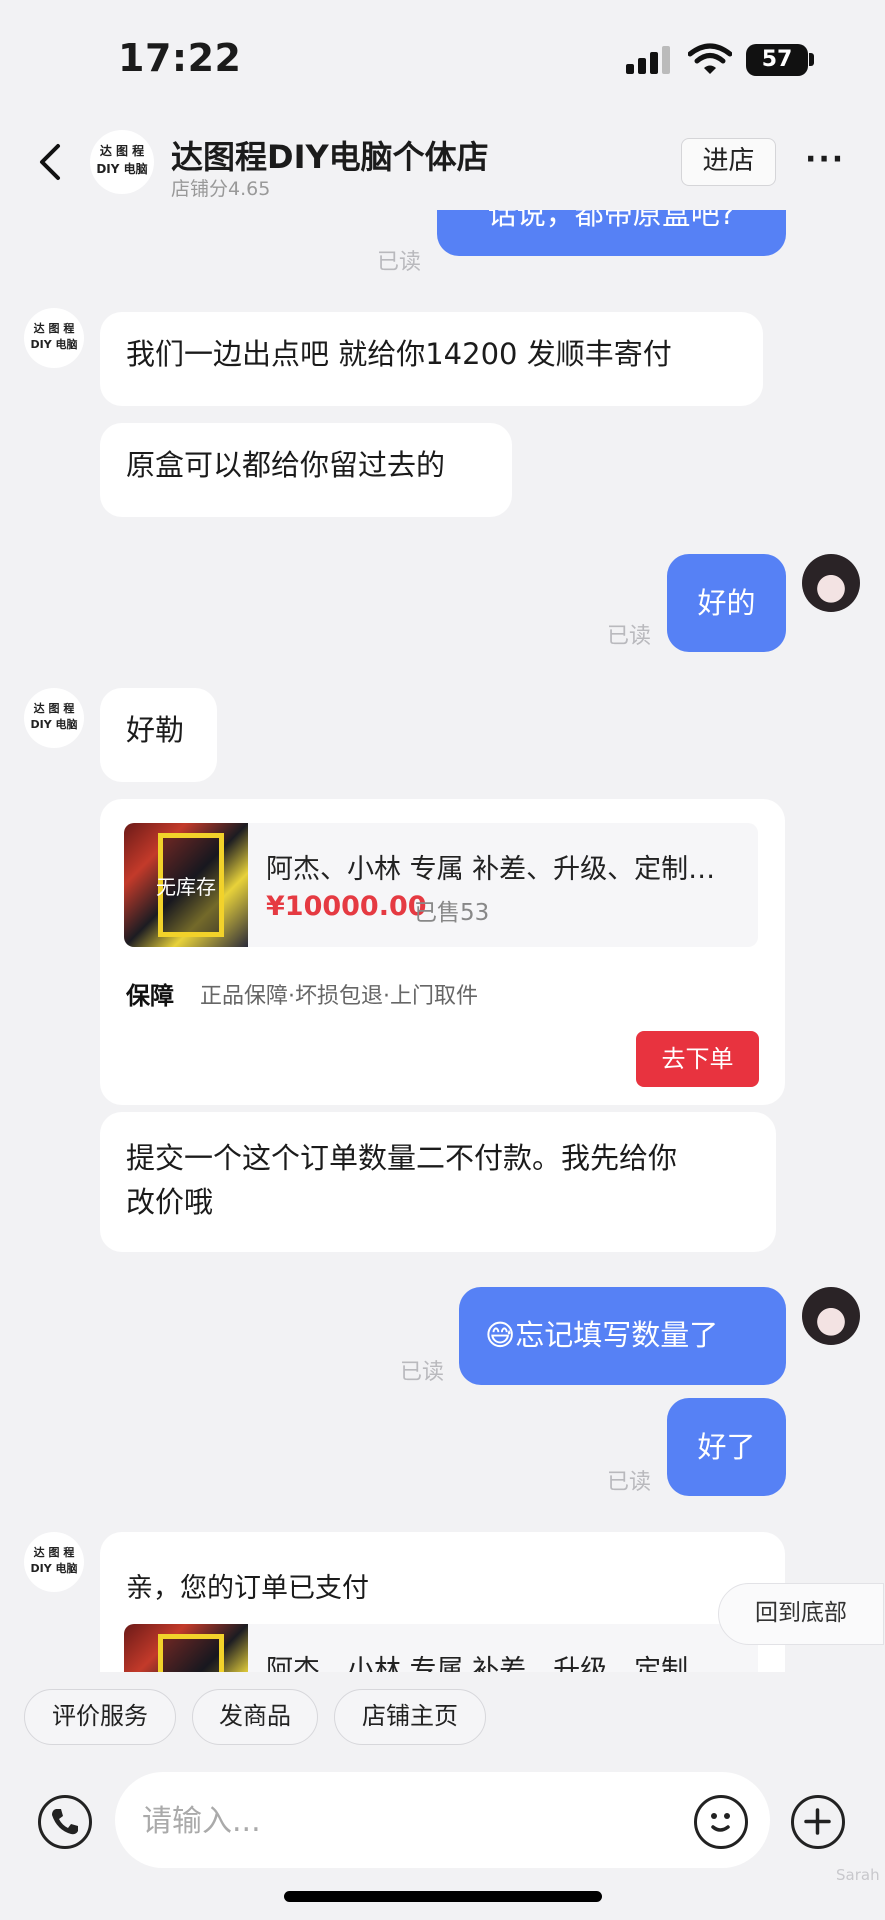  What do you see at coordinates (858, 1875) in the screenshot?
I see `watermark-text: Sarah` at bounding box center [858, 1875].